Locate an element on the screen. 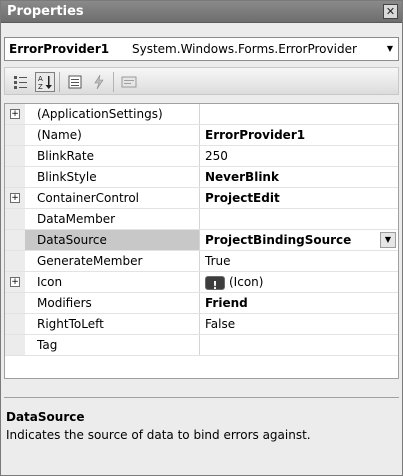 The width and height of the screenshot is (403, 476). property-pages-icon is located at coordinates (129, 82).